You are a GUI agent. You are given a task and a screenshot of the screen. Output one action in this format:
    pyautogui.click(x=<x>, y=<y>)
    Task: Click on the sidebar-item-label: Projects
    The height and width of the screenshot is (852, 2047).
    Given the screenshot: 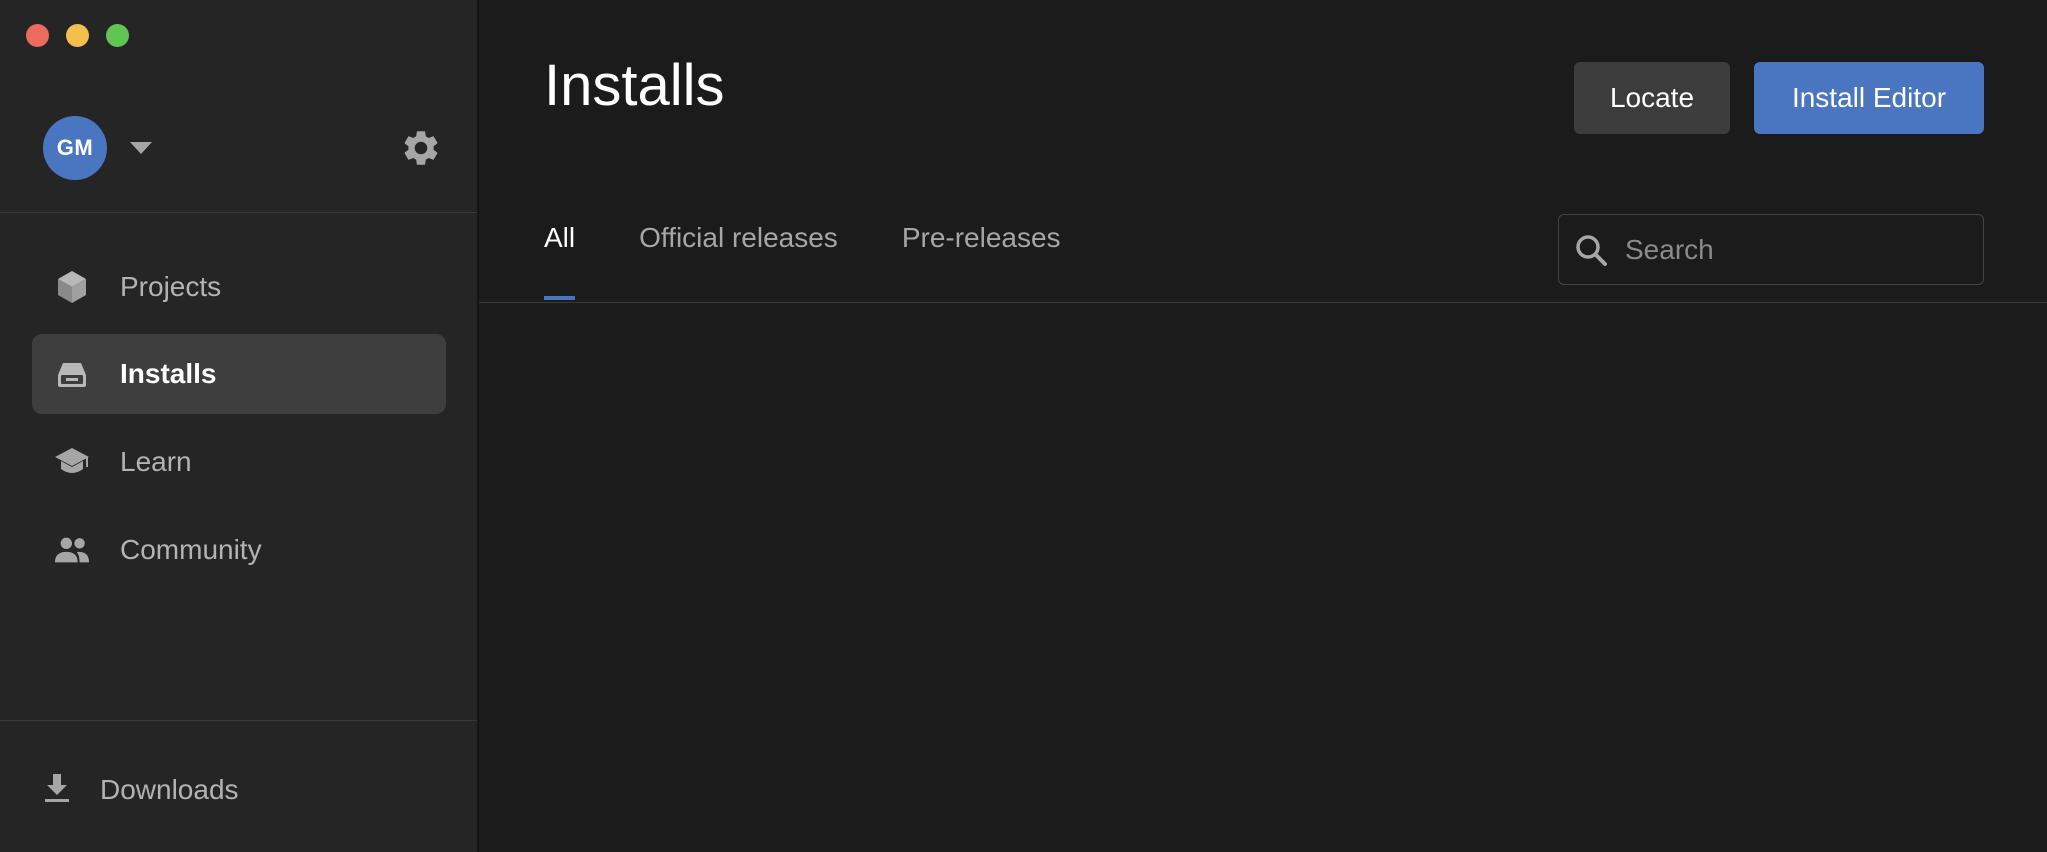 What is the action you would take?
    pyautogui.click(x=171, y=286)
    